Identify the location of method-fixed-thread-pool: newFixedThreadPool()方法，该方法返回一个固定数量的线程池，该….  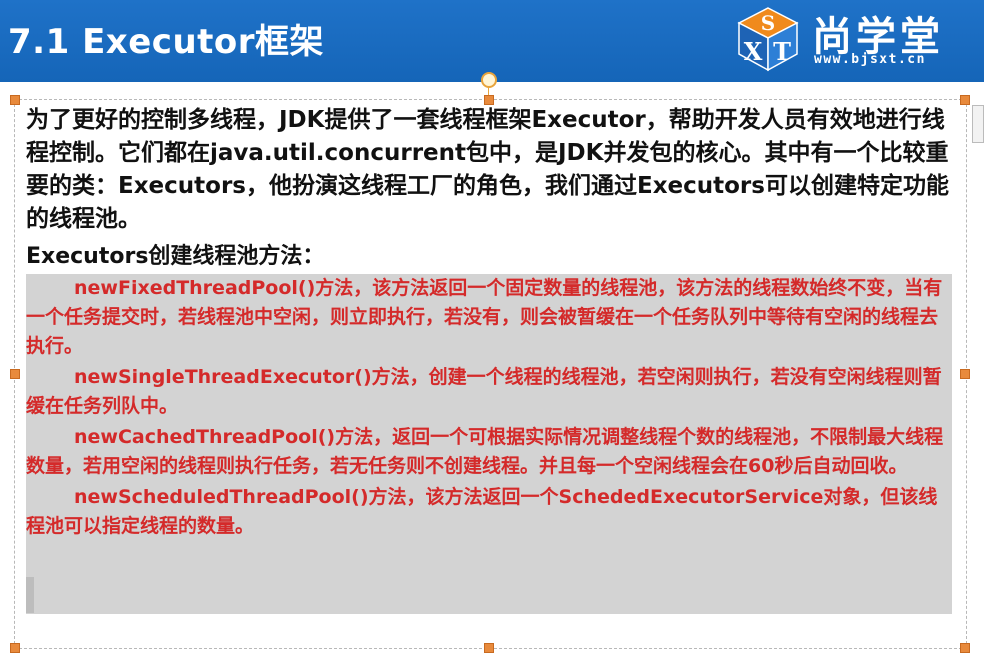
(489, 317).